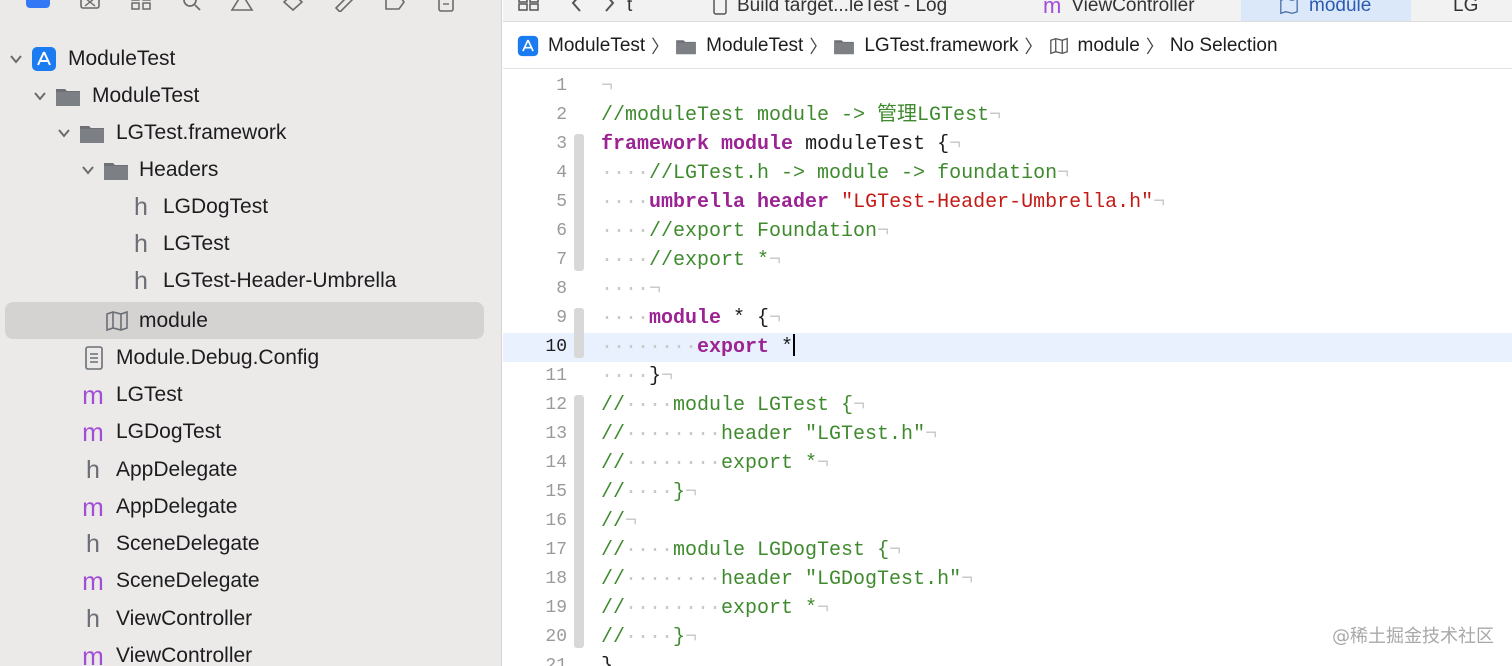 The image size is (1512, 666). I want to click on tree-item-file-module: module, so click(250, 320).